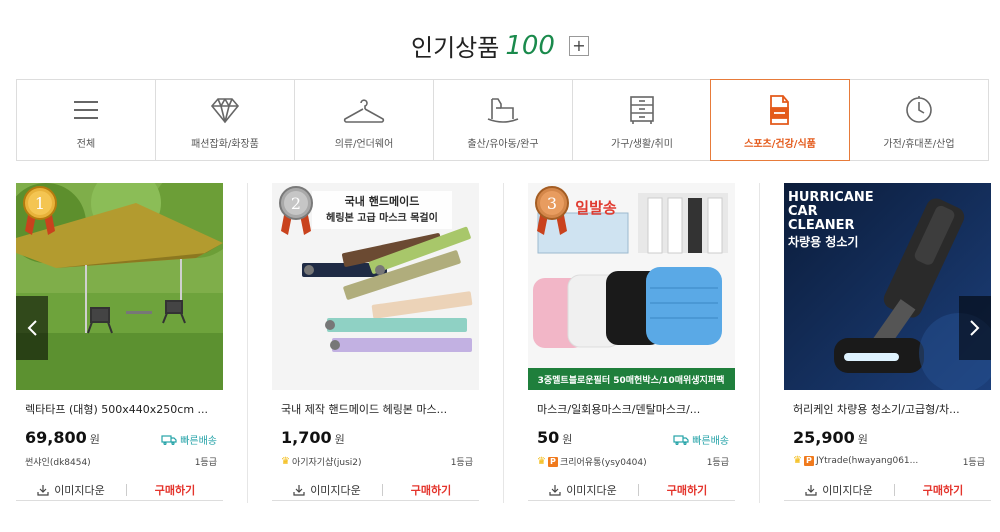 Image resolution: width=1000 pixels, height=532 pixels. What do you see at coordinates (364, 144) in the screenshot?
I see `tab-label: 의류/언더웨어` at bounding box center [364, 144].